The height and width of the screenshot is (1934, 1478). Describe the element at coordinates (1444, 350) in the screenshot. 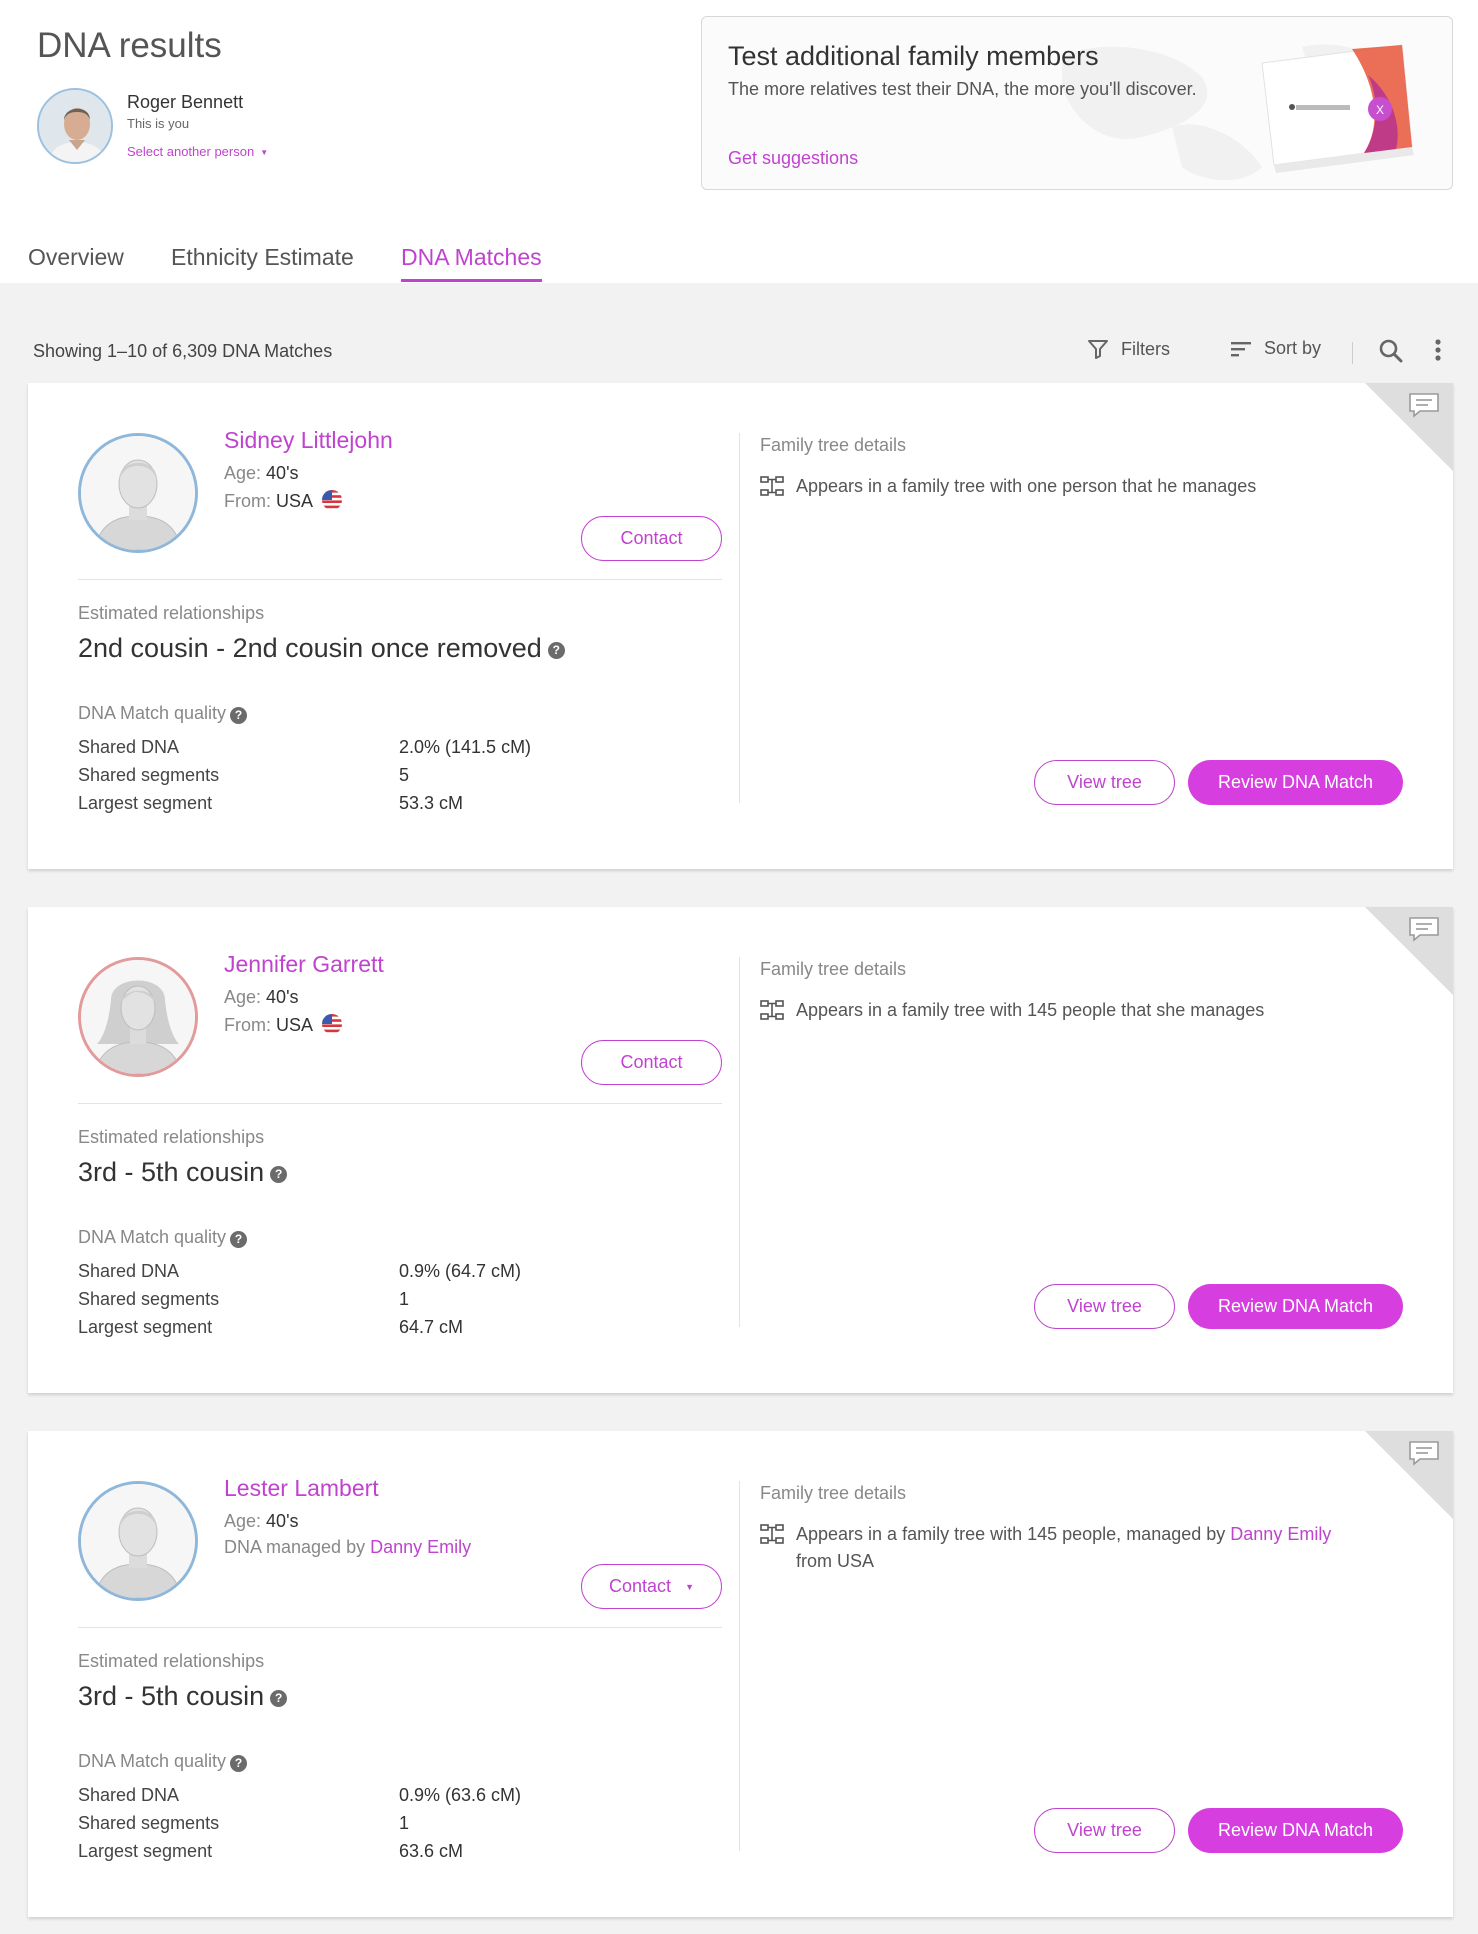

I see `more-options-button` at that location.